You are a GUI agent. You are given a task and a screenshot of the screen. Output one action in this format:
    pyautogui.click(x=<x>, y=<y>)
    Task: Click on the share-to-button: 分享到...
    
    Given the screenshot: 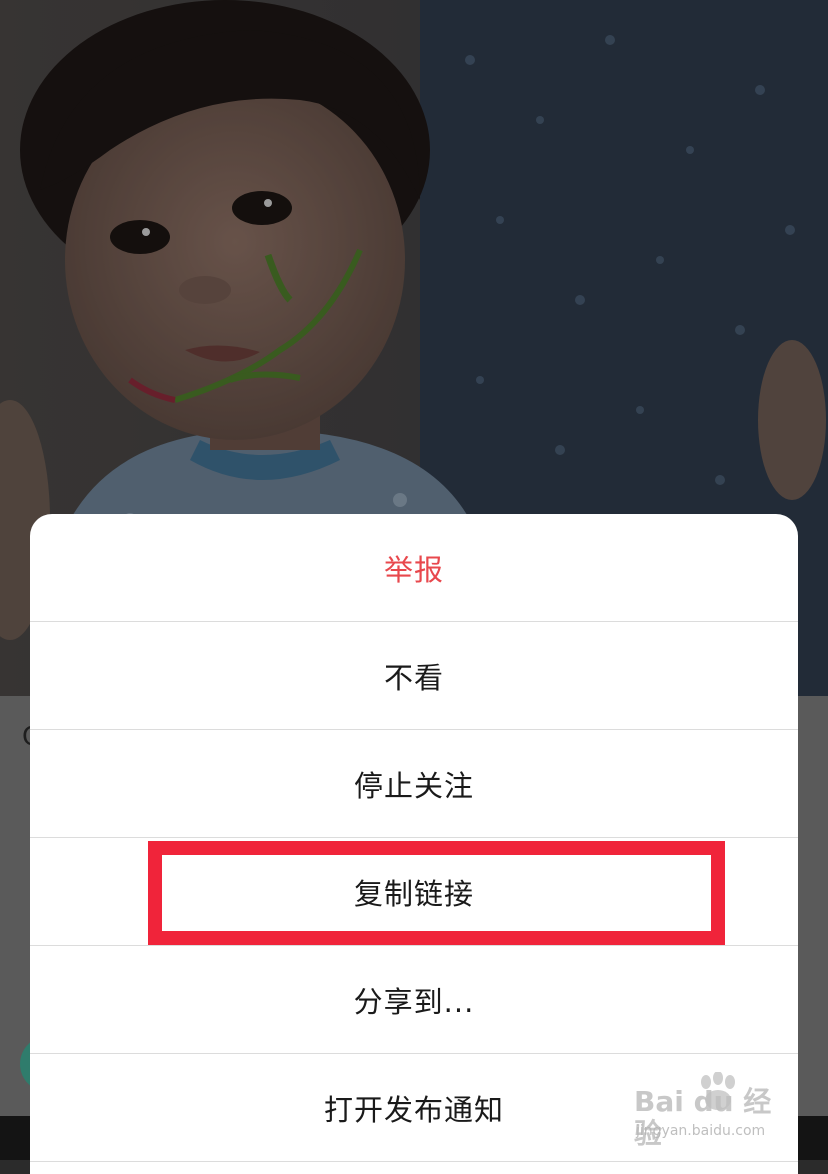 What is the action you would take?
    pyautogui.click(x=414, y=1000)
    